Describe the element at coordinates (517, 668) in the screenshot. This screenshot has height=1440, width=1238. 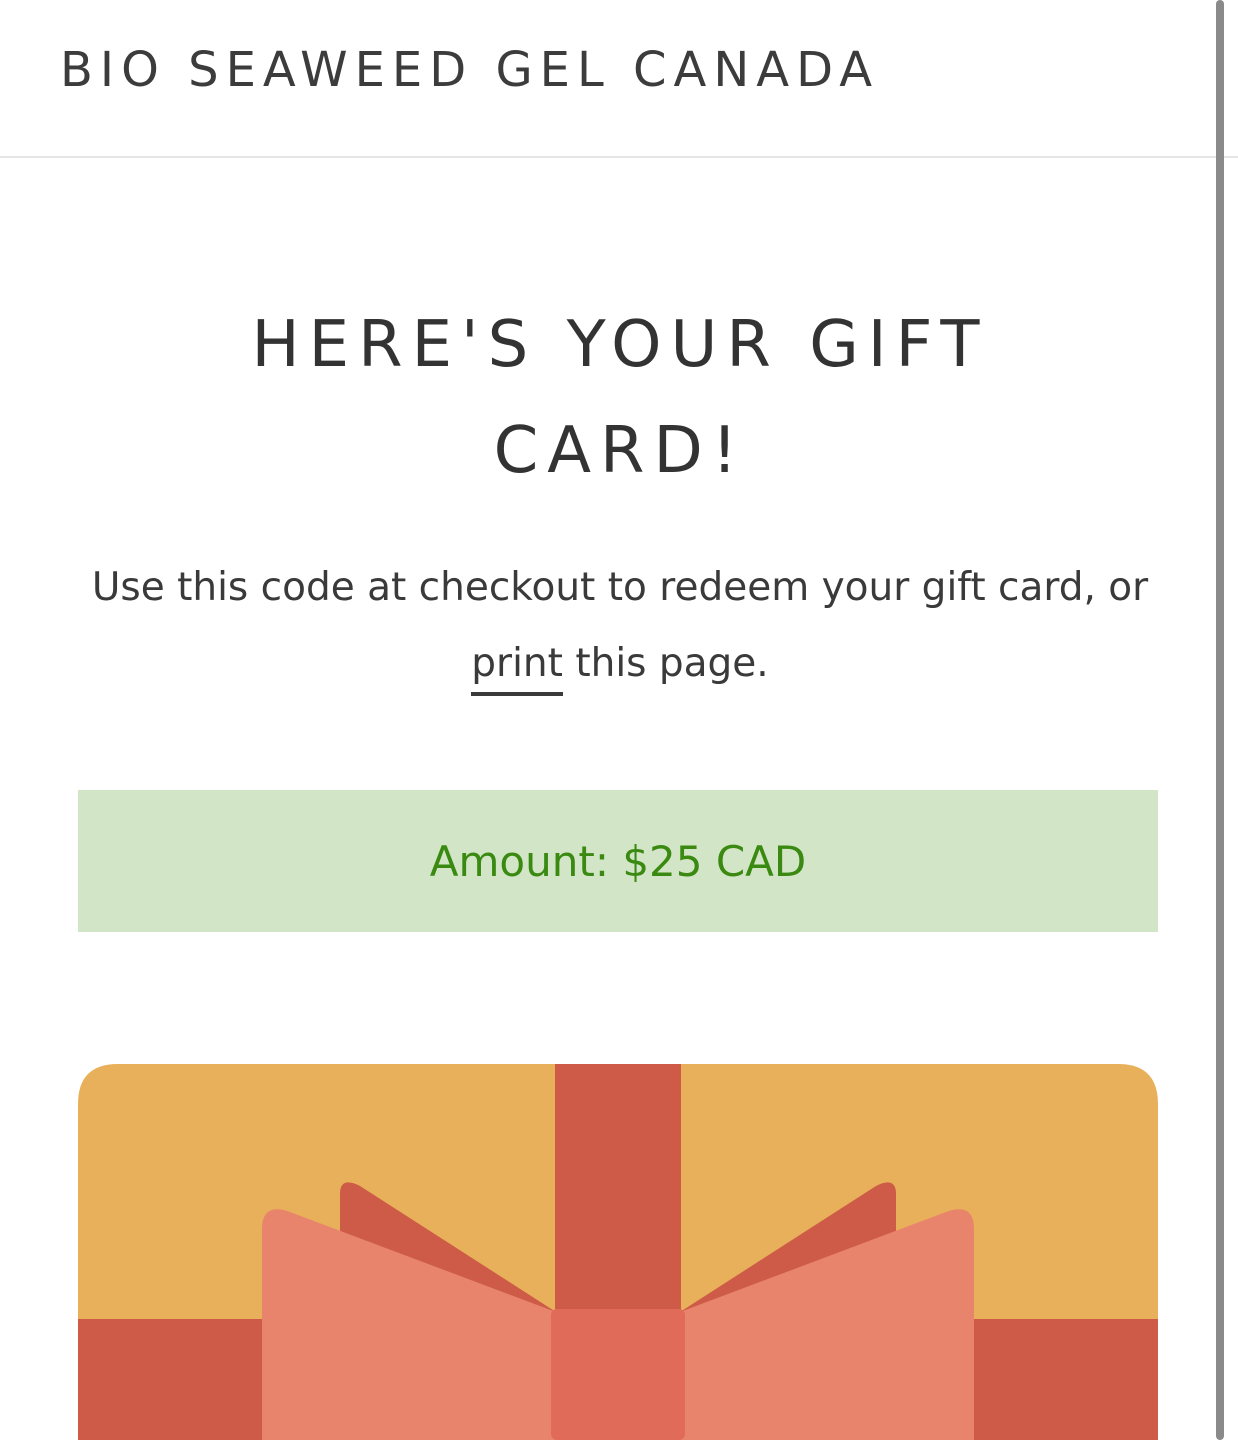
I see `print-link: print` at that location.